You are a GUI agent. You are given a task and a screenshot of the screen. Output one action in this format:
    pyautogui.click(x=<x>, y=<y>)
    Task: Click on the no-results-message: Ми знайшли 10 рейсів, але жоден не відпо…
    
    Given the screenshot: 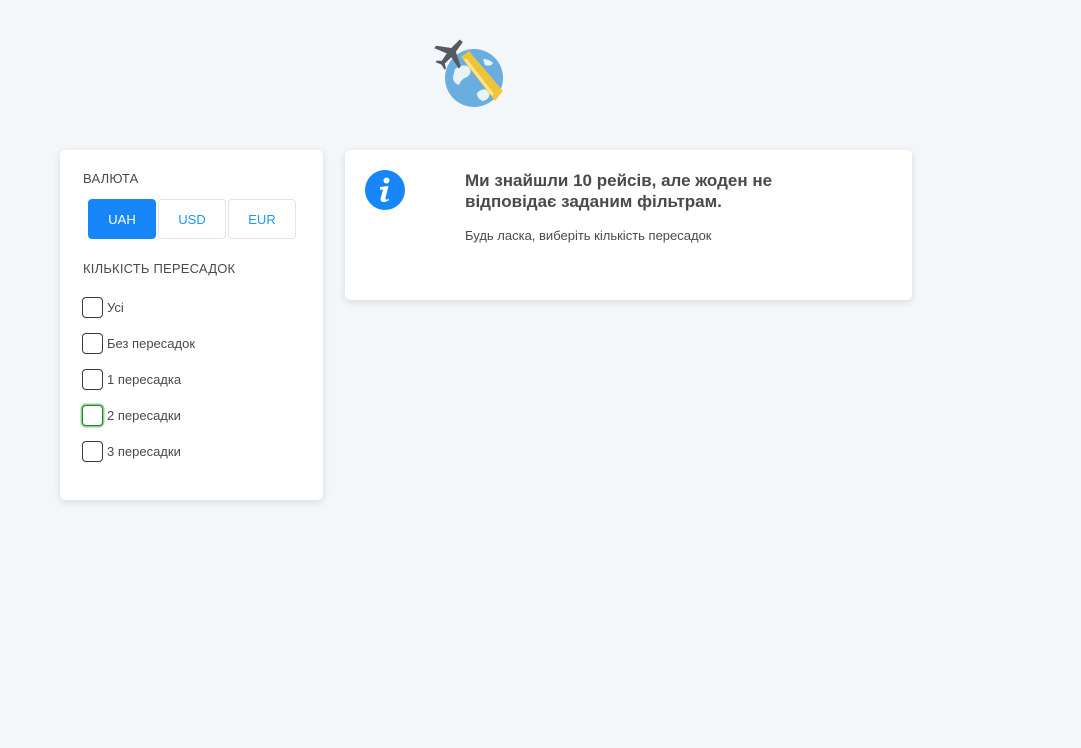 What is the action you would take?
    pyautogui.click(x=628, y=225)
    